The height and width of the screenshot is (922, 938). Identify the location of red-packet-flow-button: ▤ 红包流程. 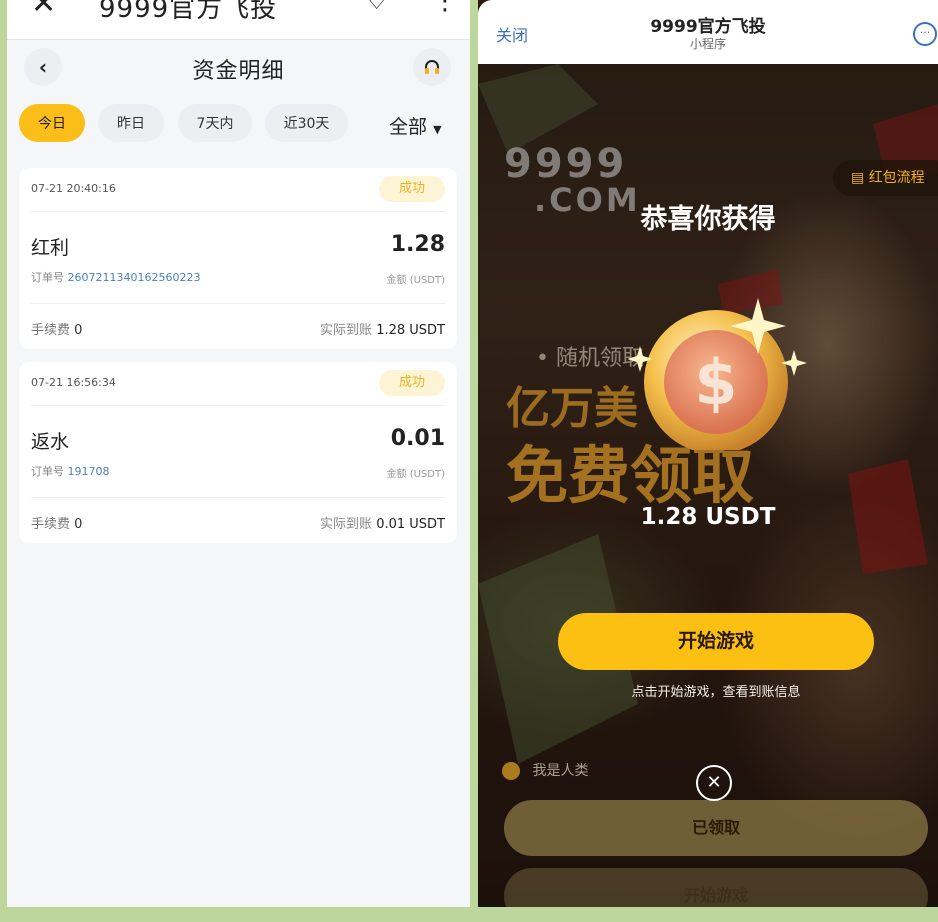
(885, 178).